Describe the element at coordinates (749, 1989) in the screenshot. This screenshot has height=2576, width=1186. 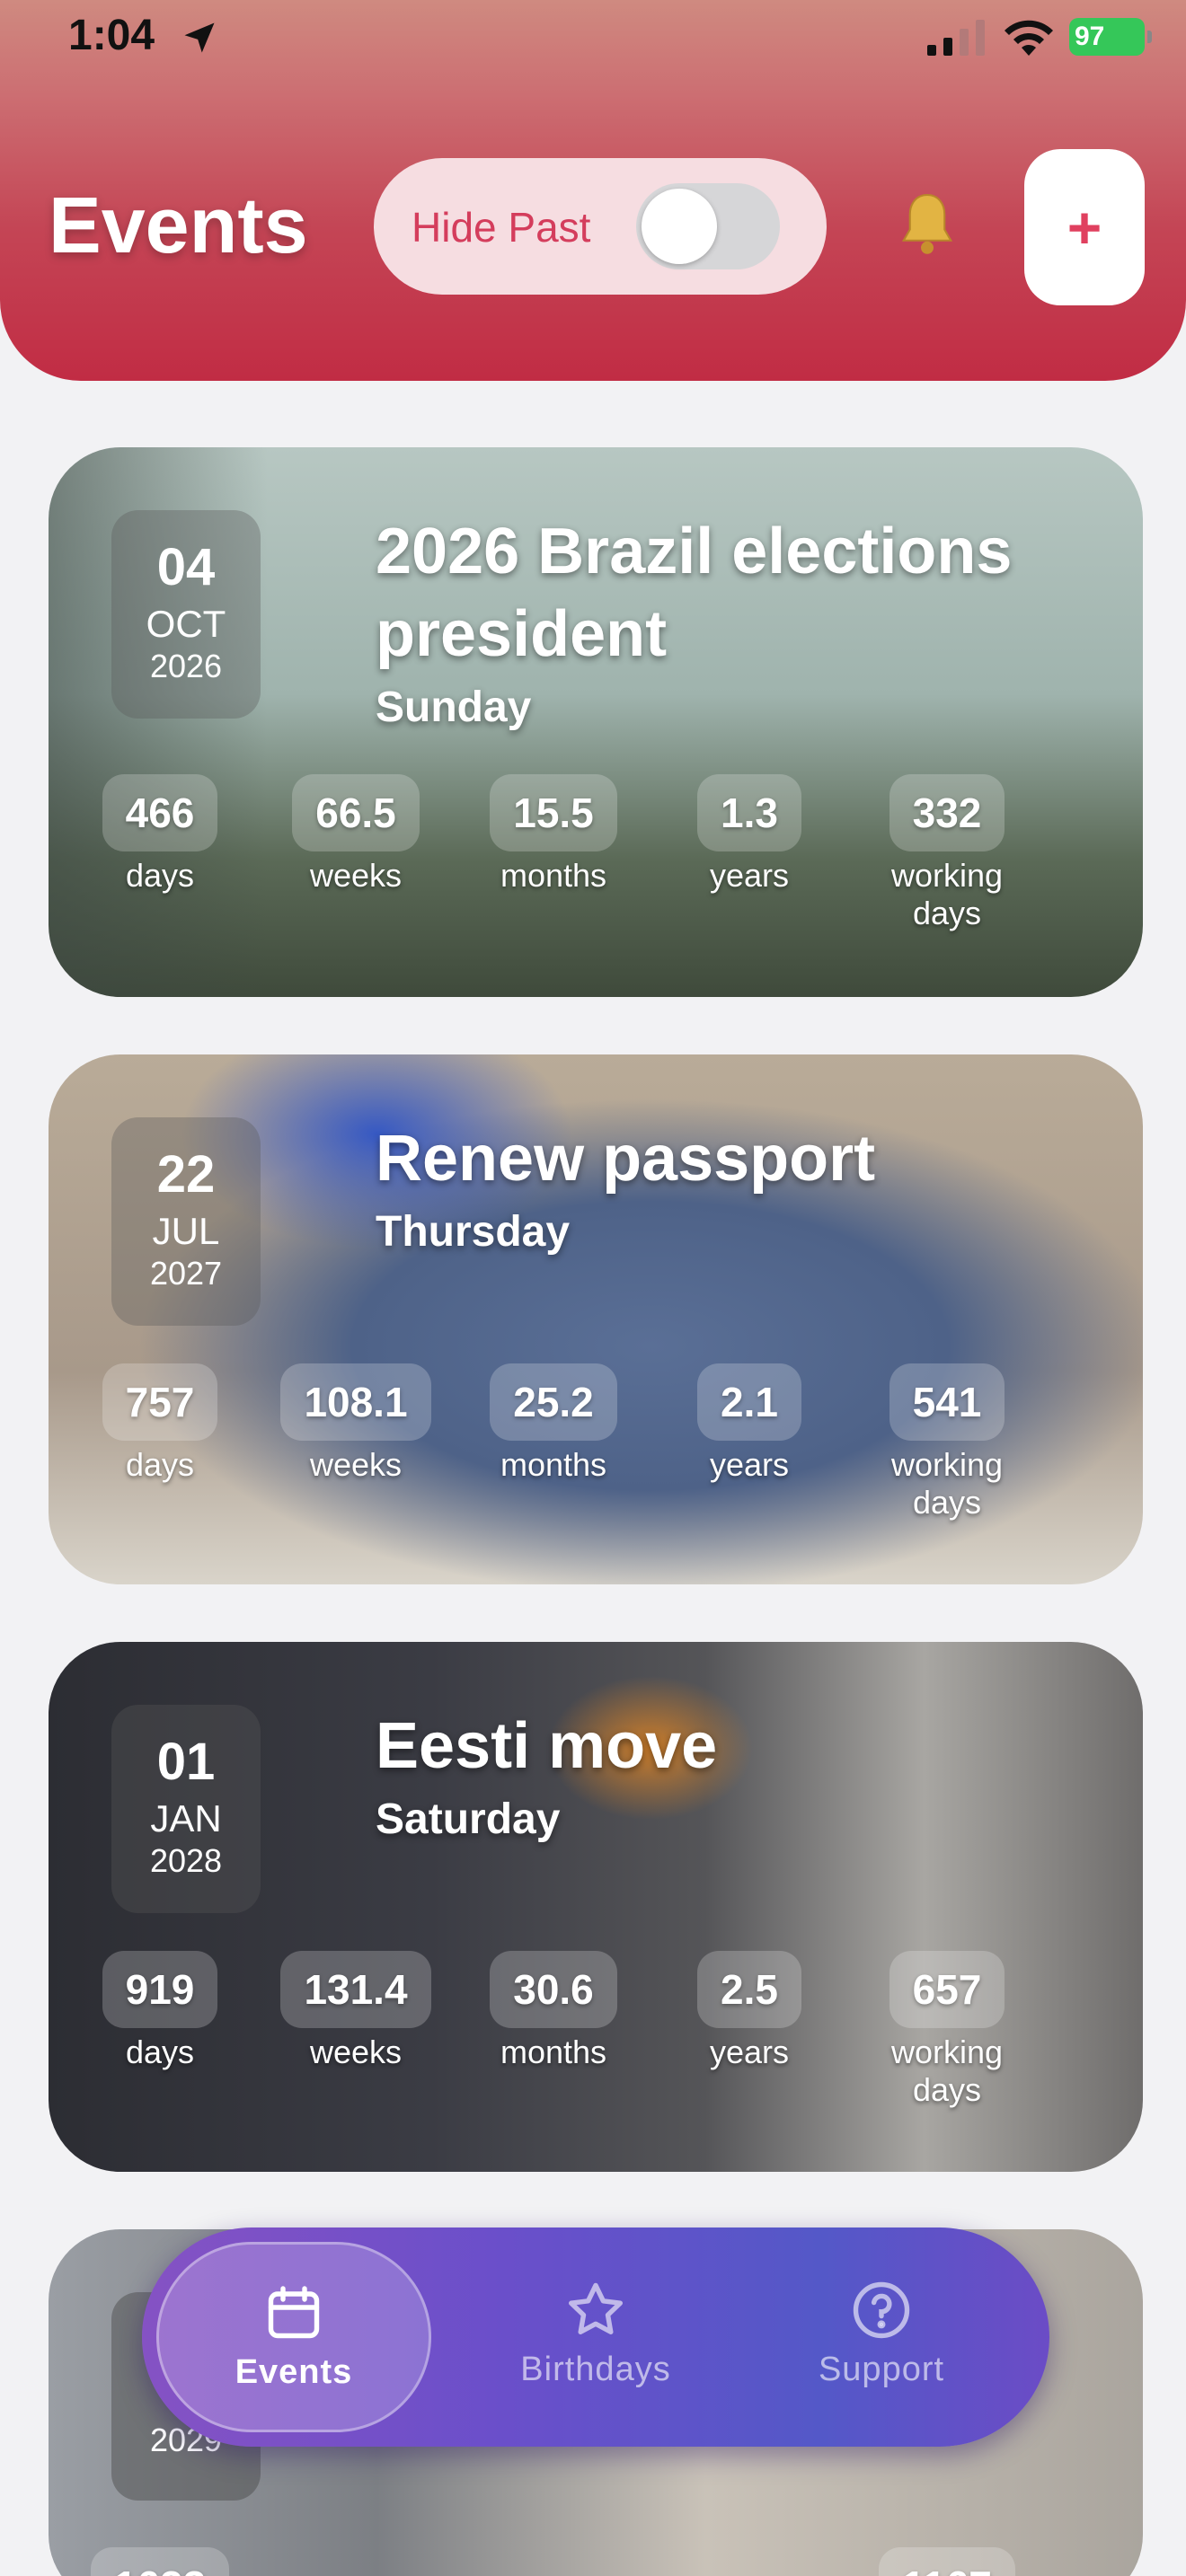
I see `stat-value: 2.5` at that location.